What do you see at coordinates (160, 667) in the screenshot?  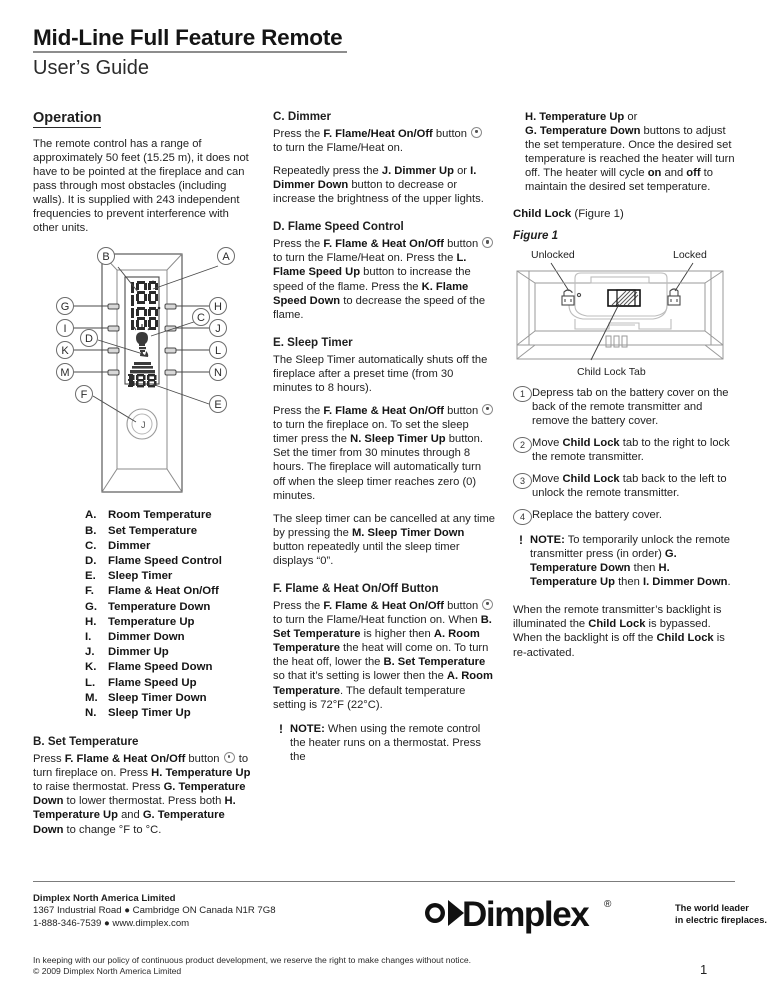 I see `legend-label: Flame Speed Down` at bounding box center [160, 667].